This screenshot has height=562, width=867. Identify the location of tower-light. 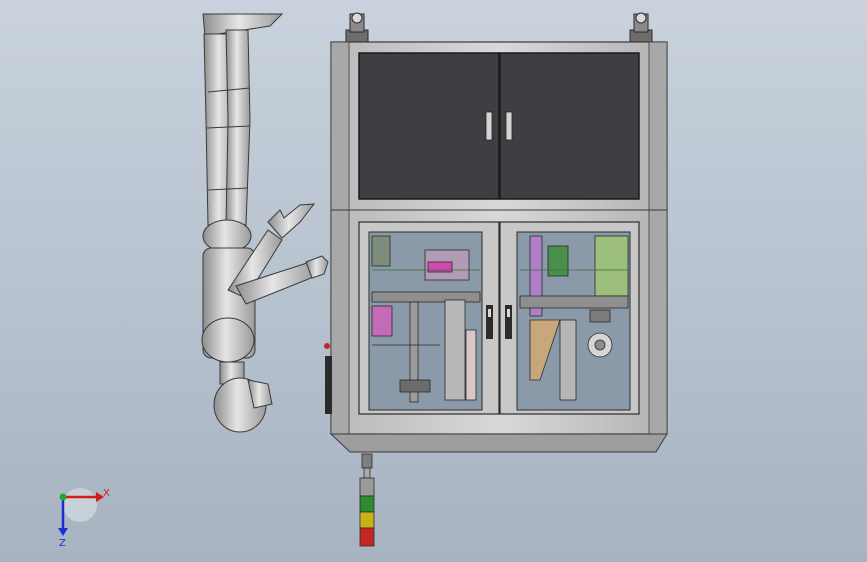
(367, 500).